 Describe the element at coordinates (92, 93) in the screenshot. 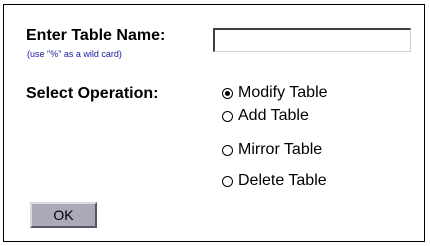

I see `operation-label: Select Operation:` at that location.